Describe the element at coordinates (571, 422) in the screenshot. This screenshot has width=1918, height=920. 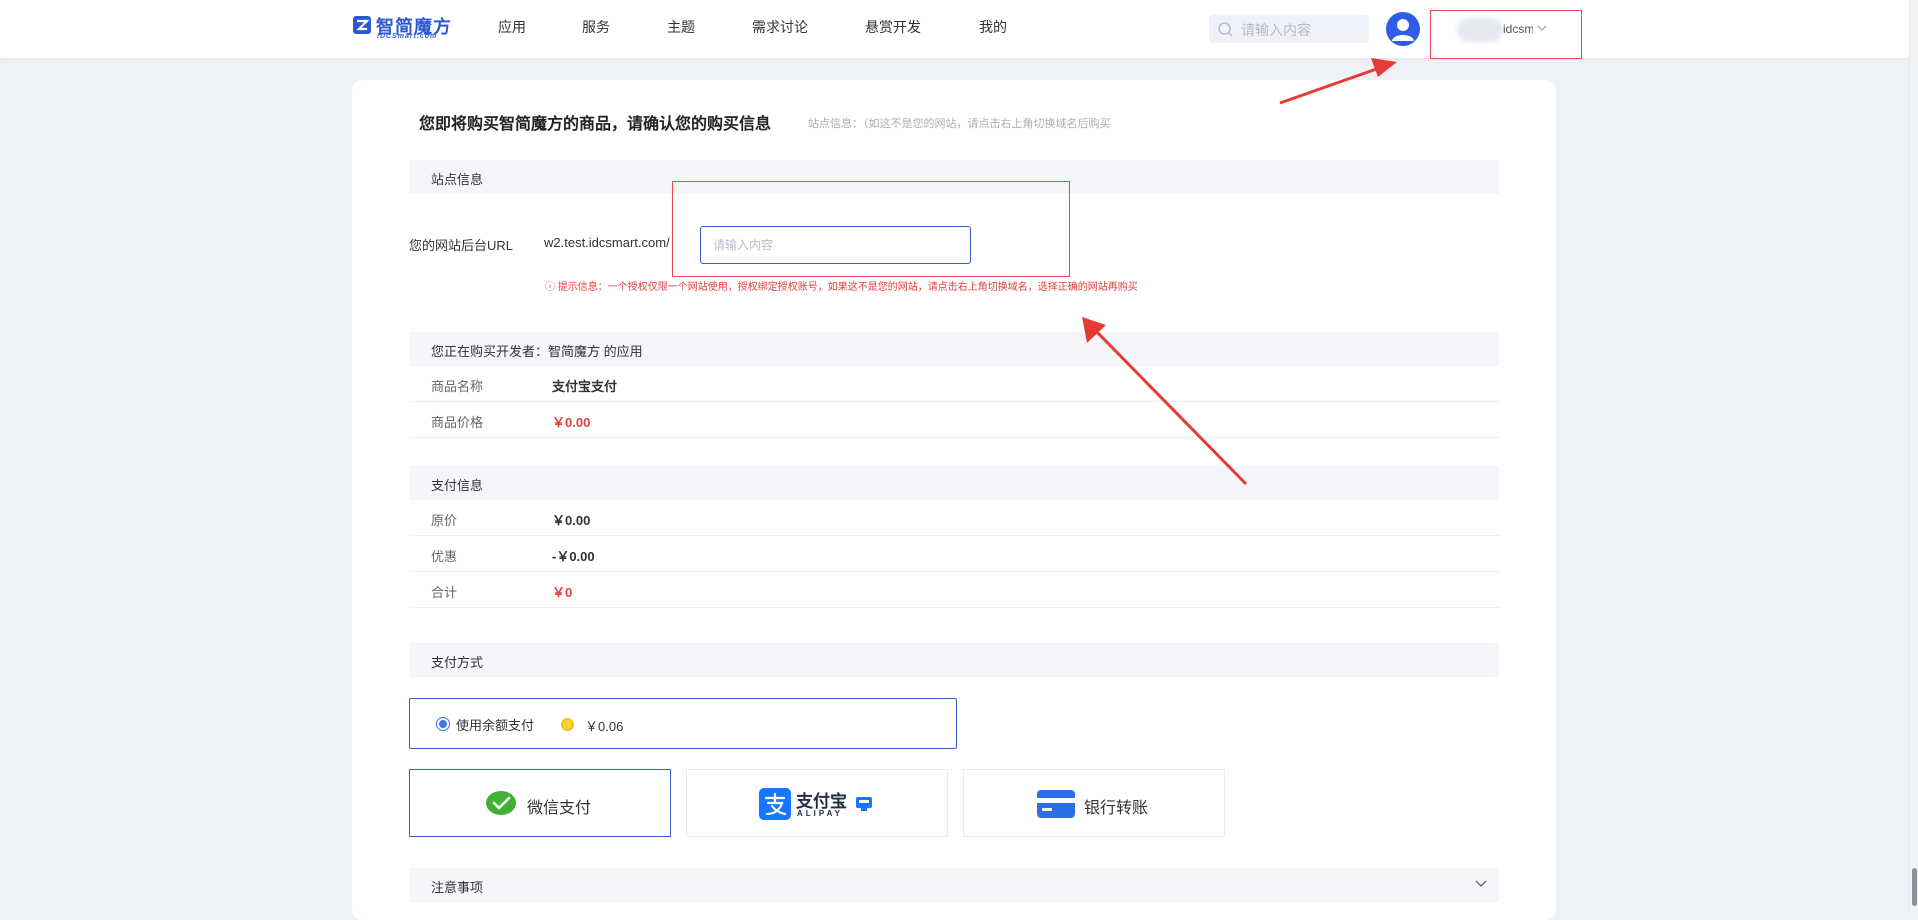
I see `product-price-value: ￥0.00` at that location.